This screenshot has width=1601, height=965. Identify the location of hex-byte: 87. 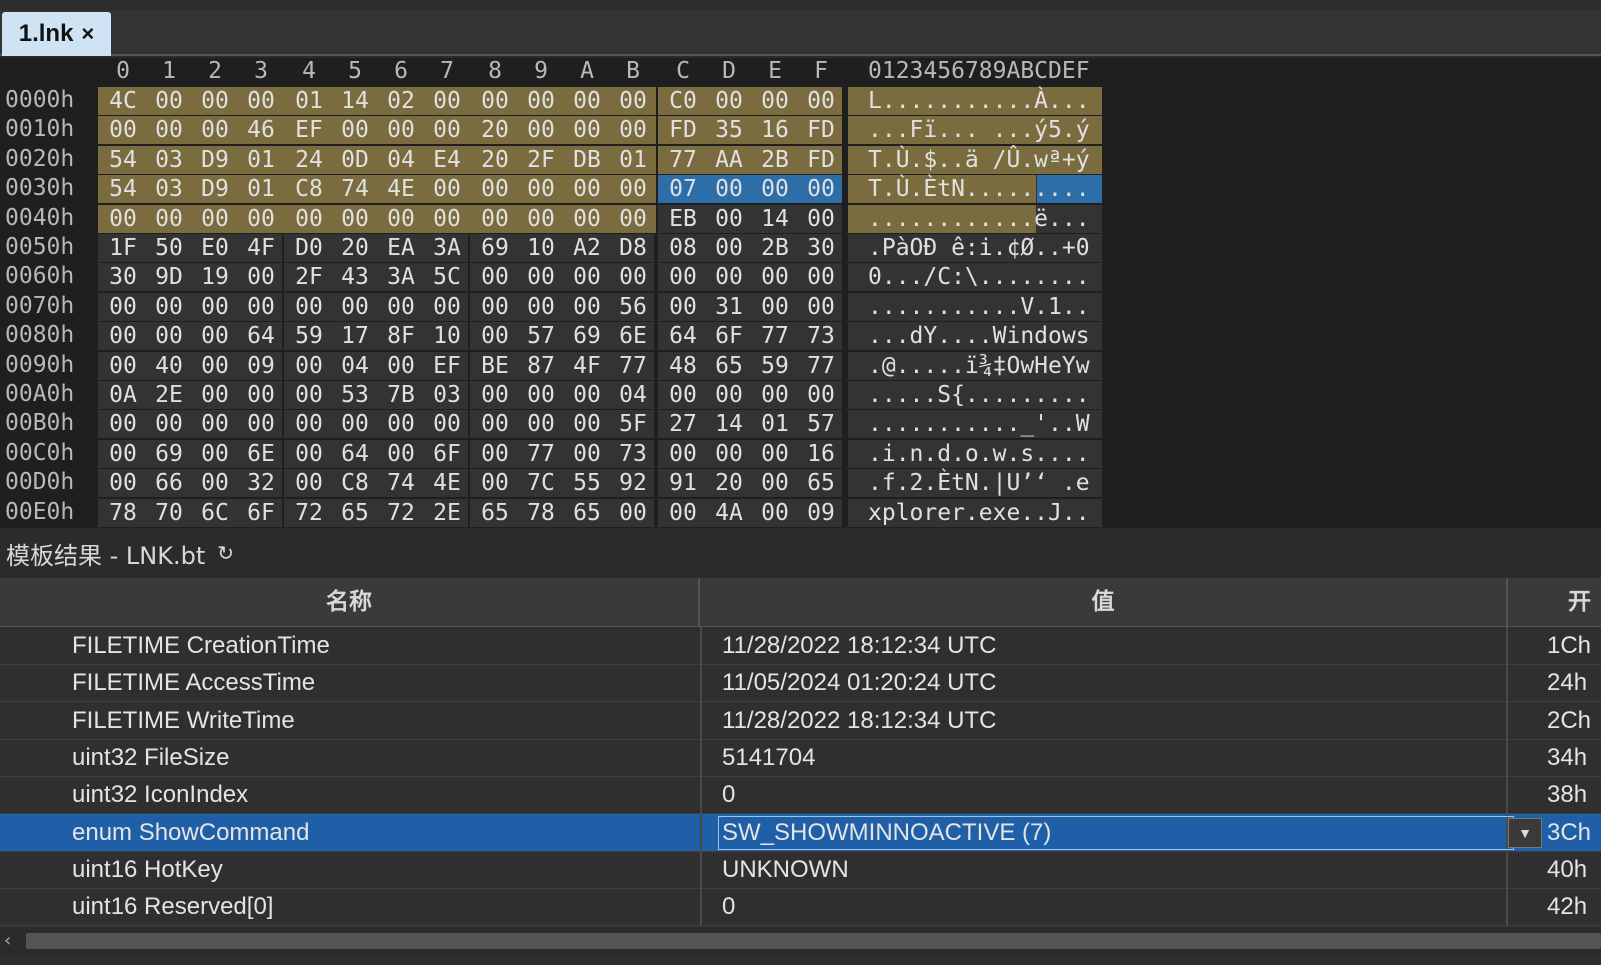
(541, 366).